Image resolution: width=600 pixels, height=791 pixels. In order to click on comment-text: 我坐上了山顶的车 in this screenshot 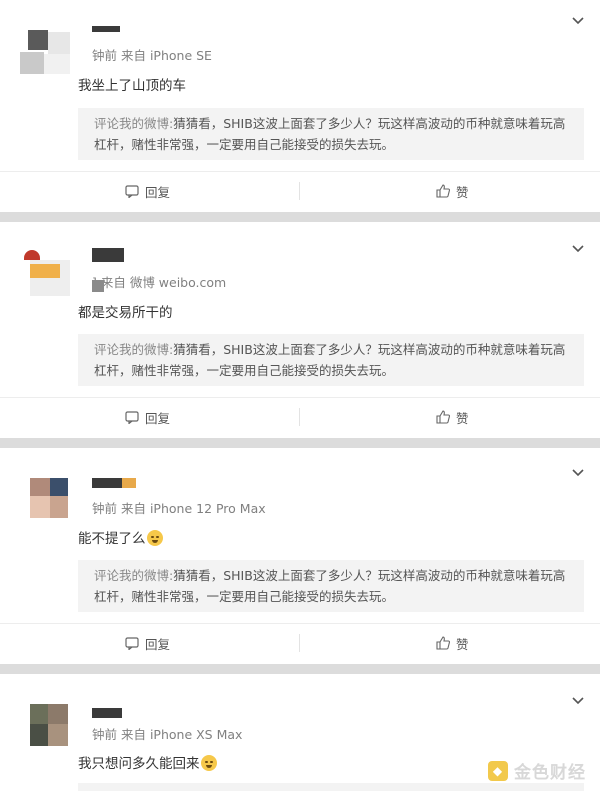, I will do `click(132, 86)`.